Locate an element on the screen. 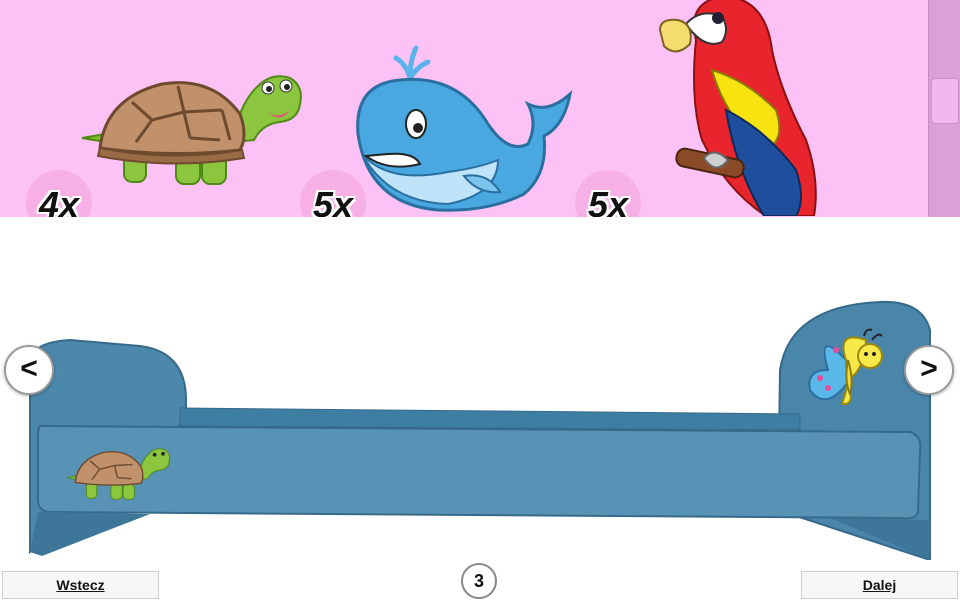 This screenshot has height=600, width=960. scrollbar-thumb is located at coordinates (945, 101).